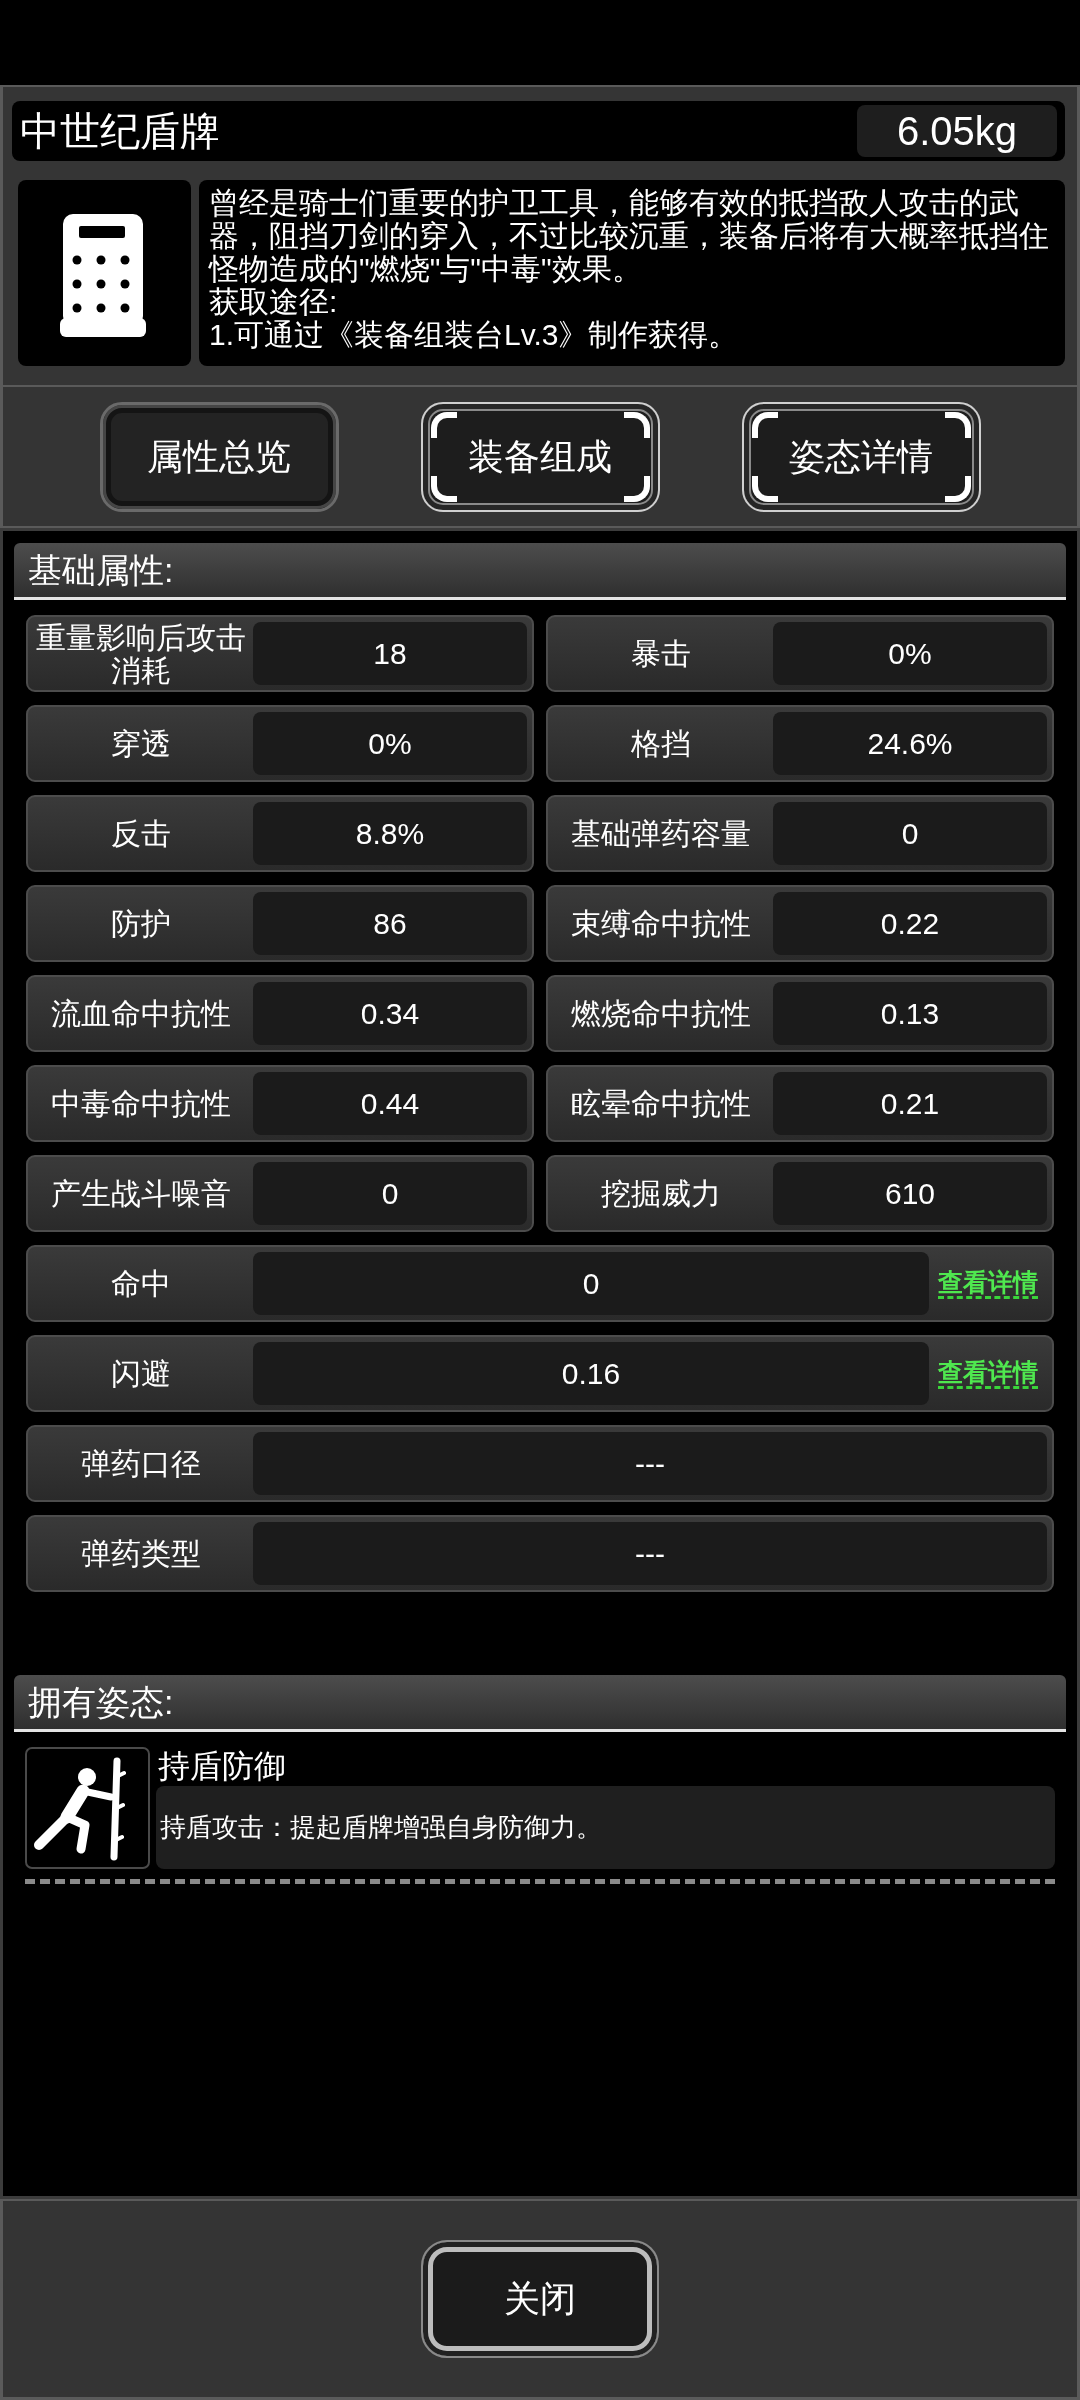 The width and height of the screenshot is (1080, 2400). Describe the element at coordinates (140, 744) in the screenshot. I see `stat-label: 穿透` at that location.